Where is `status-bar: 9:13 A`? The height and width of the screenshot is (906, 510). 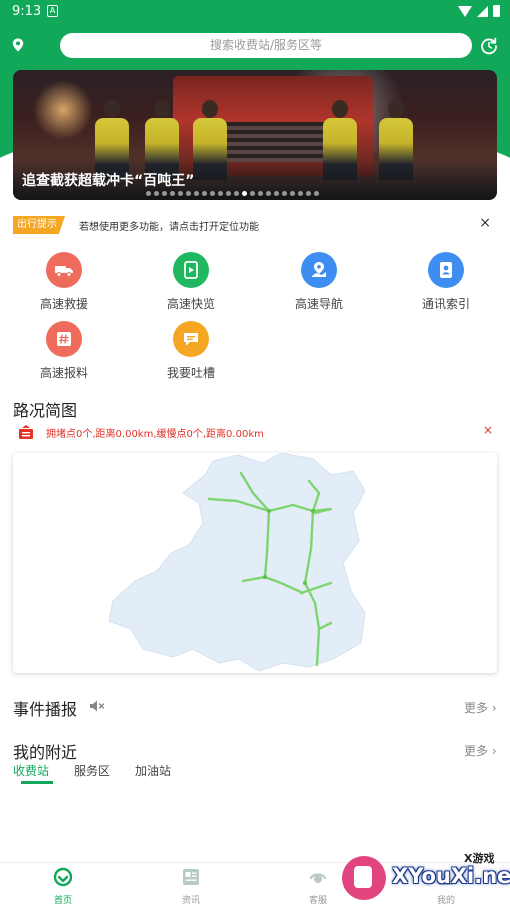
status-bar: 9:13 A is located at coordinates (255, 12).